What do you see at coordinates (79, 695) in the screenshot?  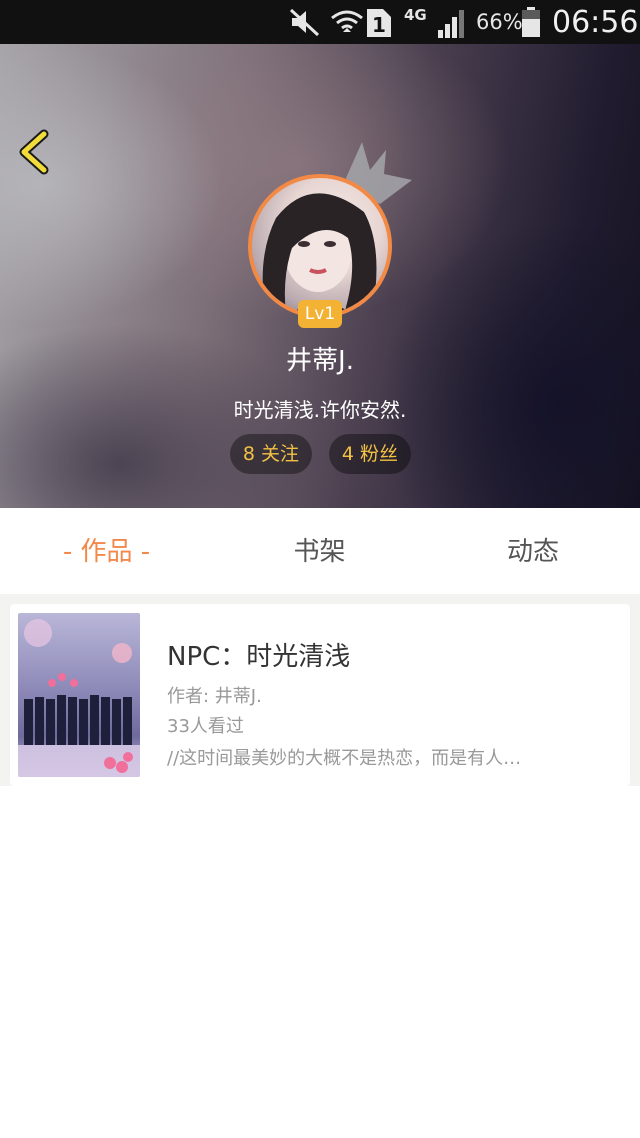 I see `book-cover-image` at bounding box center [79, 695].